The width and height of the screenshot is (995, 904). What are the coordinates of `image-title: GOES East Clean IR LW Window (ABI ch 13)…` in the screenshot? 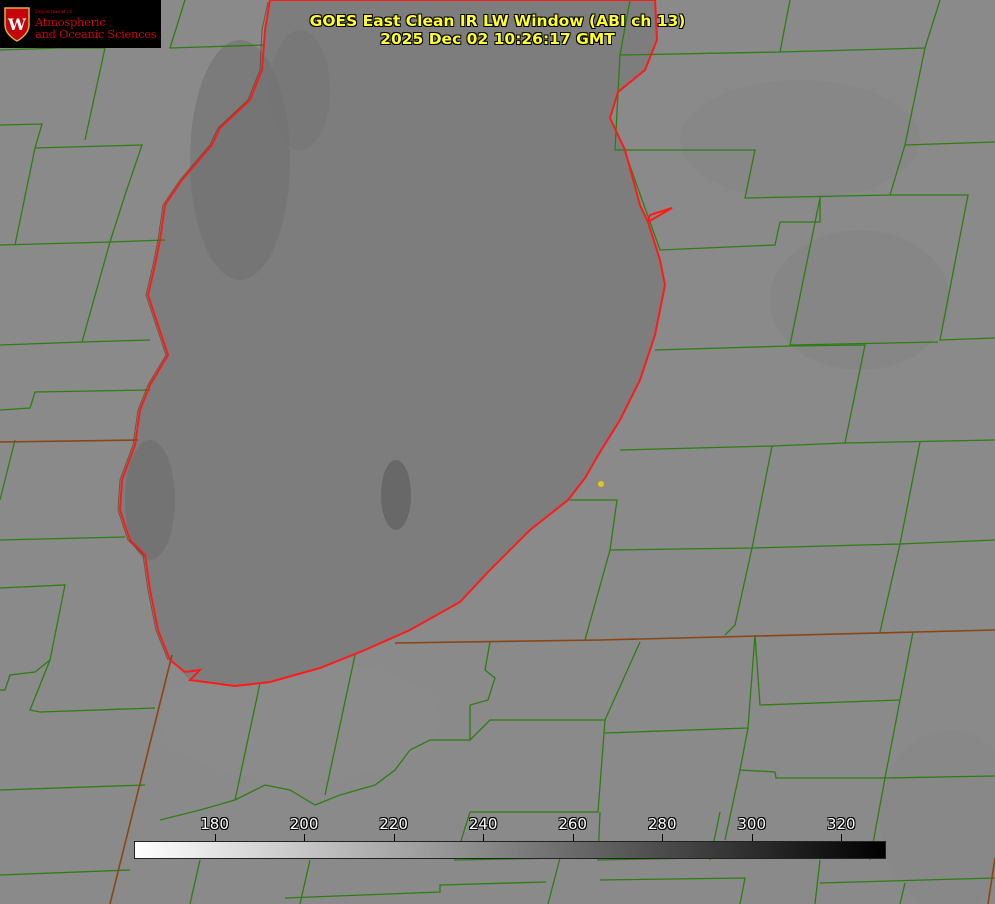 It's located at (497, 30).